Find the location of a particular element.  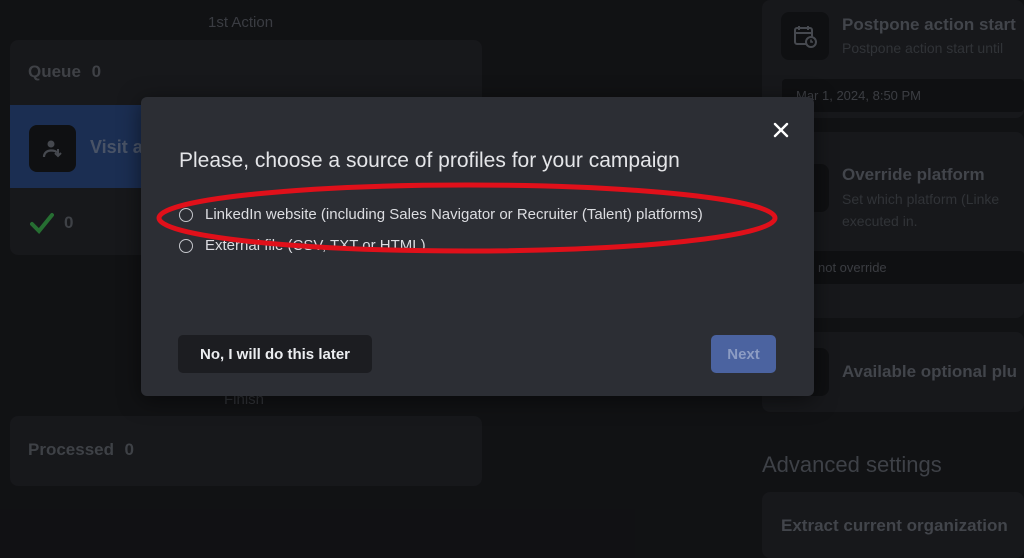

source-option-external-file: External file (CSV, TXT or HTML) is located at coordinates (302, 245).